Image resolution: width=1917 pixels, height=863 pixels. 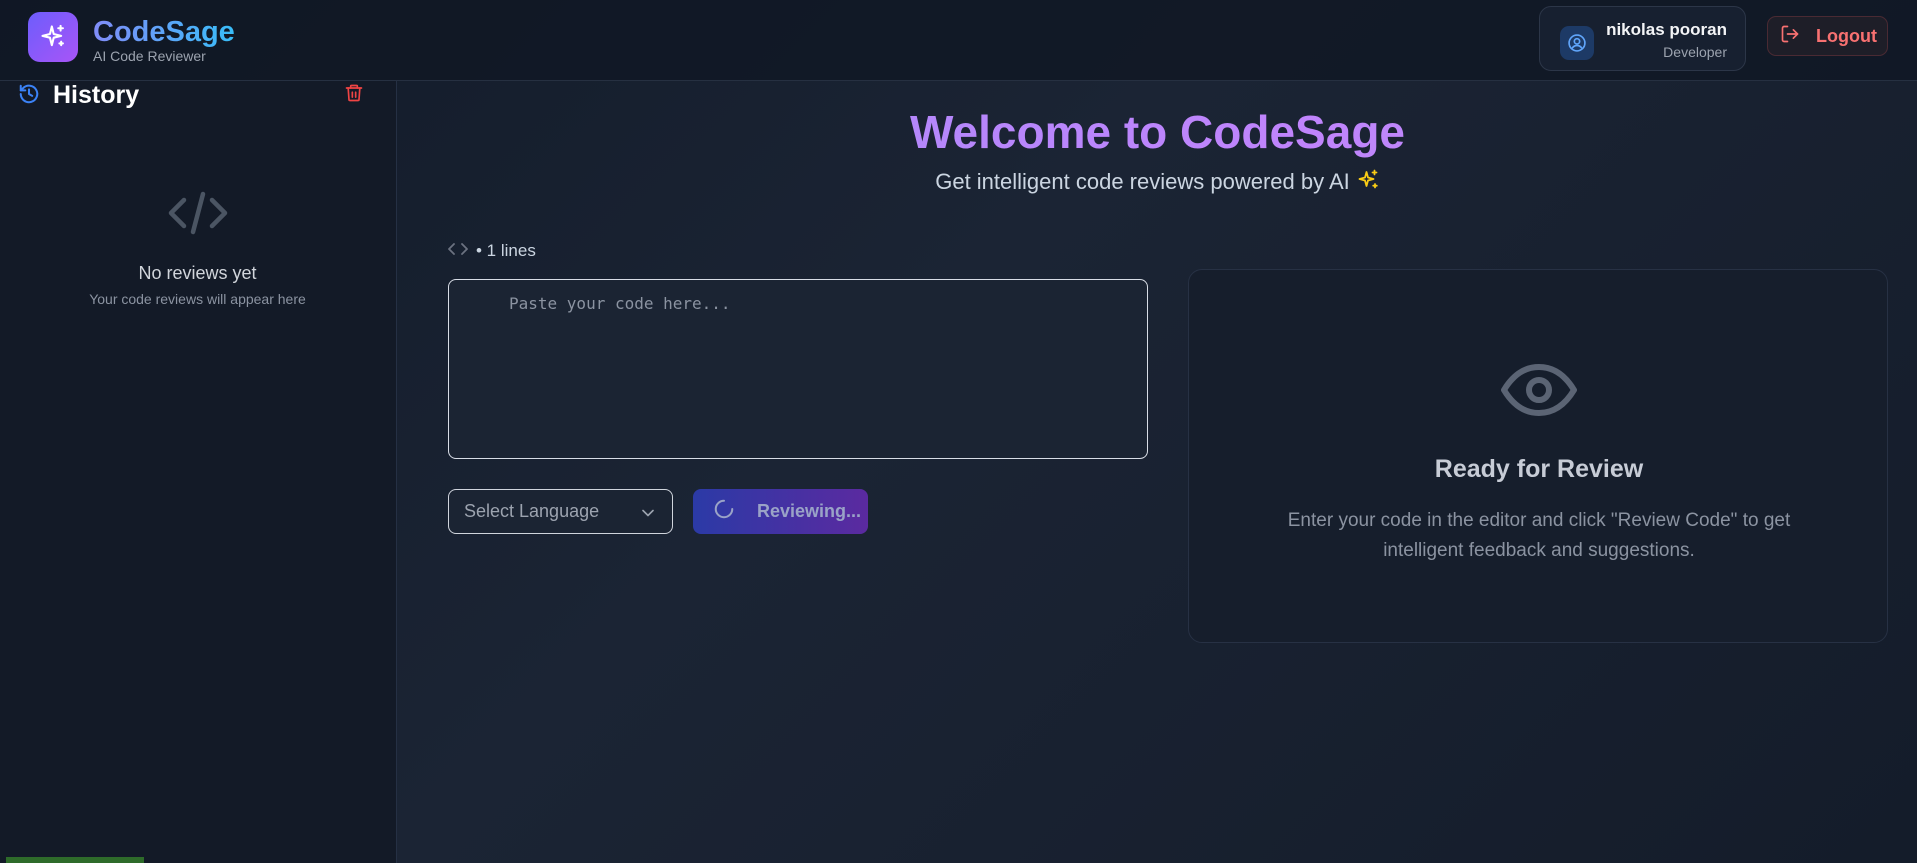 I want to click on empty-history-subtitle: Your code reviews will appear here, so click(x=197, y=299).